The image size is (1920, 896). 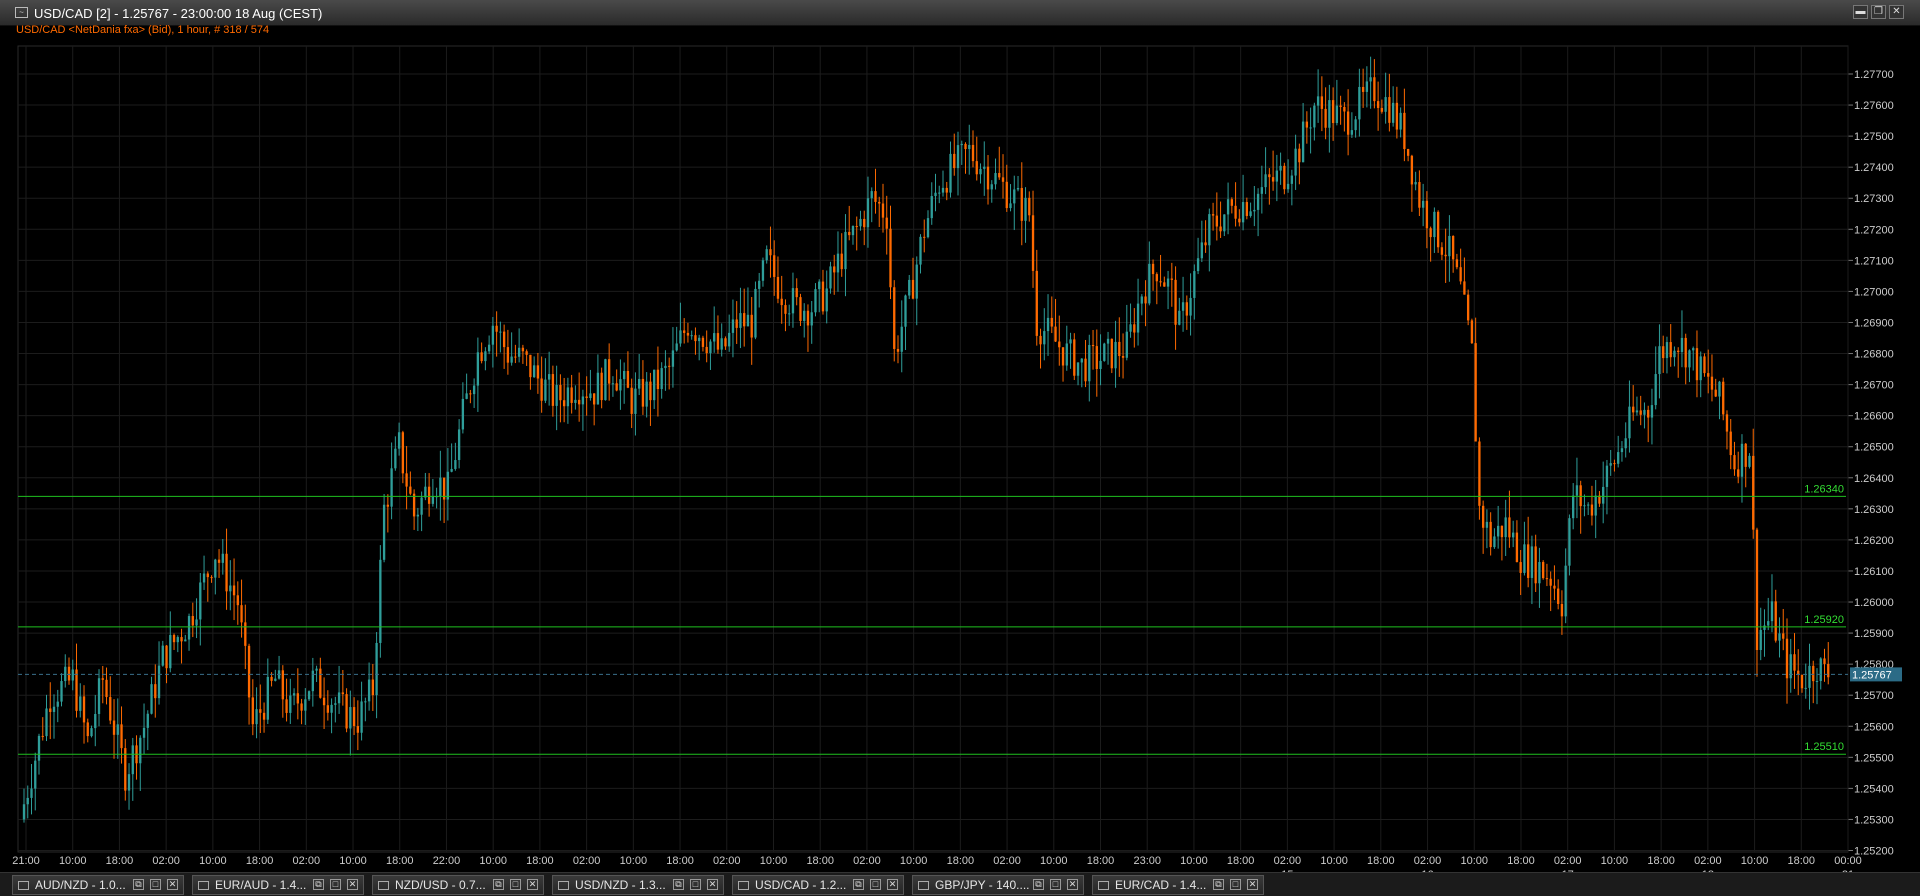 I want to click on minimize-button: ▬, so click(x=1860, y=12).